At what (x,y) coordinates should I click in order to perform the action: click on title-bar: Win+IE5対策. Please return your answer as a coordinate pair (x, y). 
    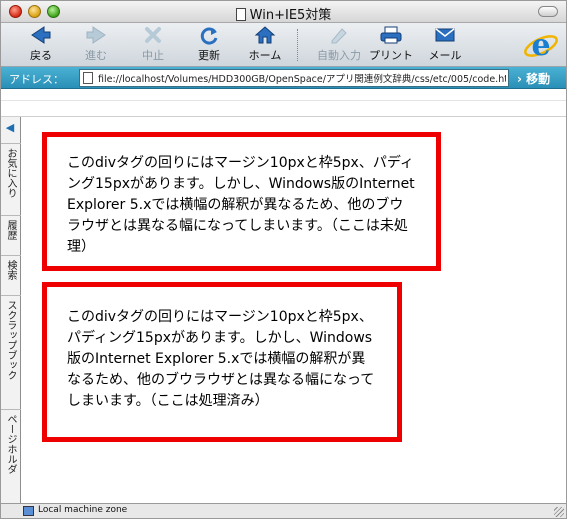
    Looking at the image, I should click on (283, 12).